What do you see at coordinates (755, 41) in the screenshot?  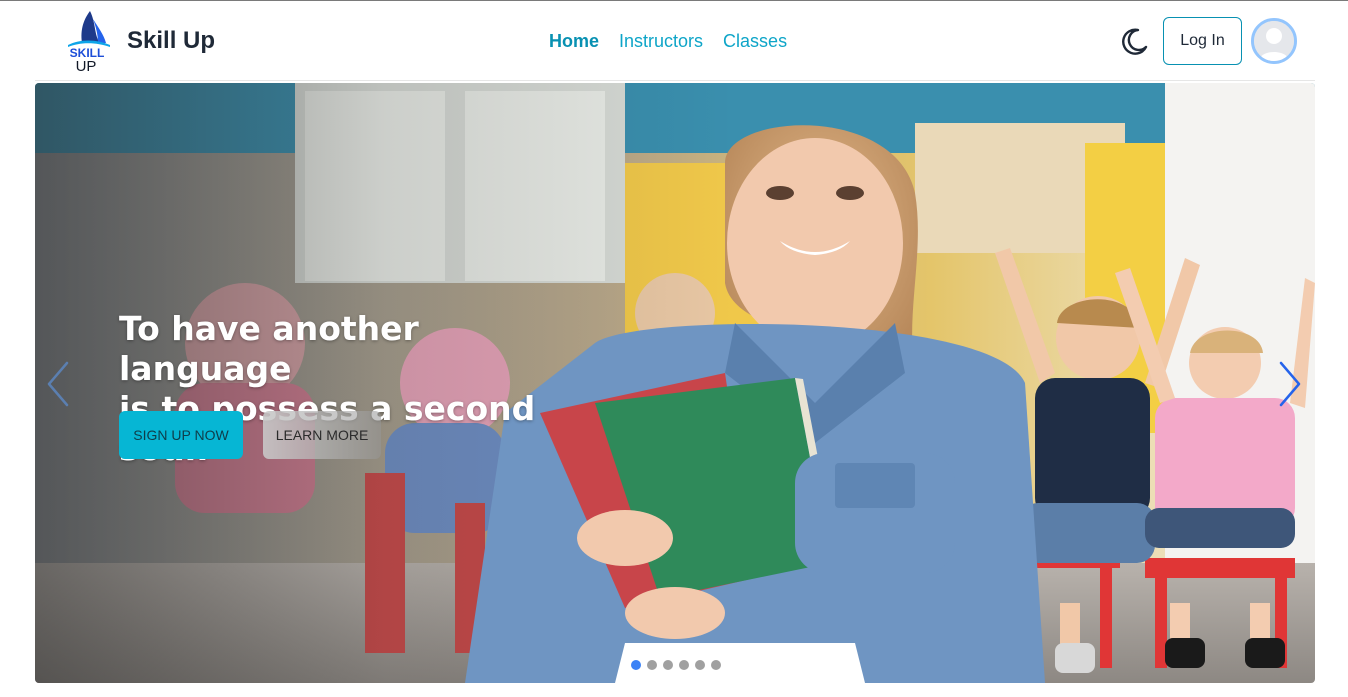 I see `nav-link-classes: Classes` at bounding box center [755, 41].